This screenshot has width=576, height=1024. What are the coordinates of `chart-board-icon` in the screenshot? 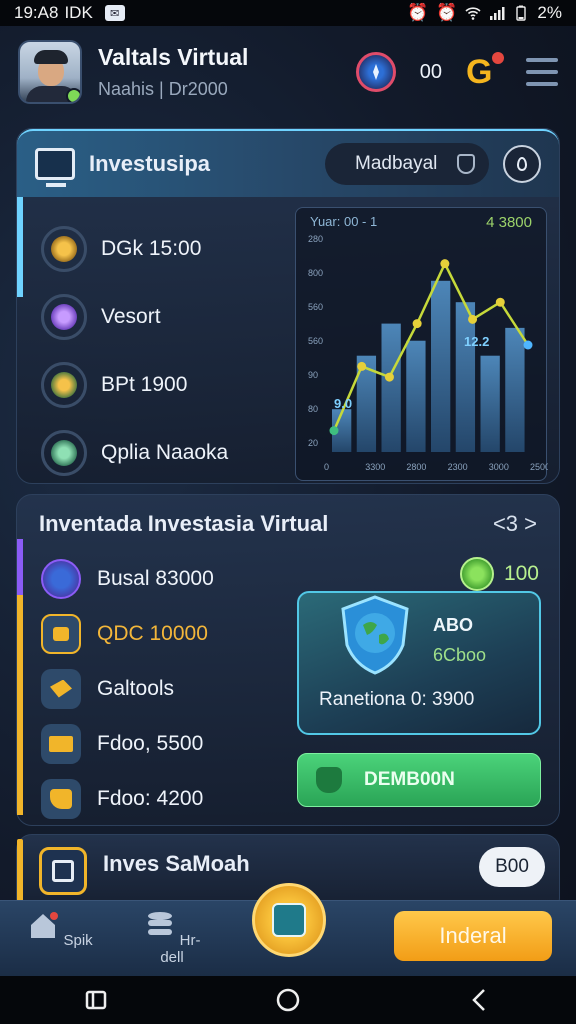 It's located at (64, 453).